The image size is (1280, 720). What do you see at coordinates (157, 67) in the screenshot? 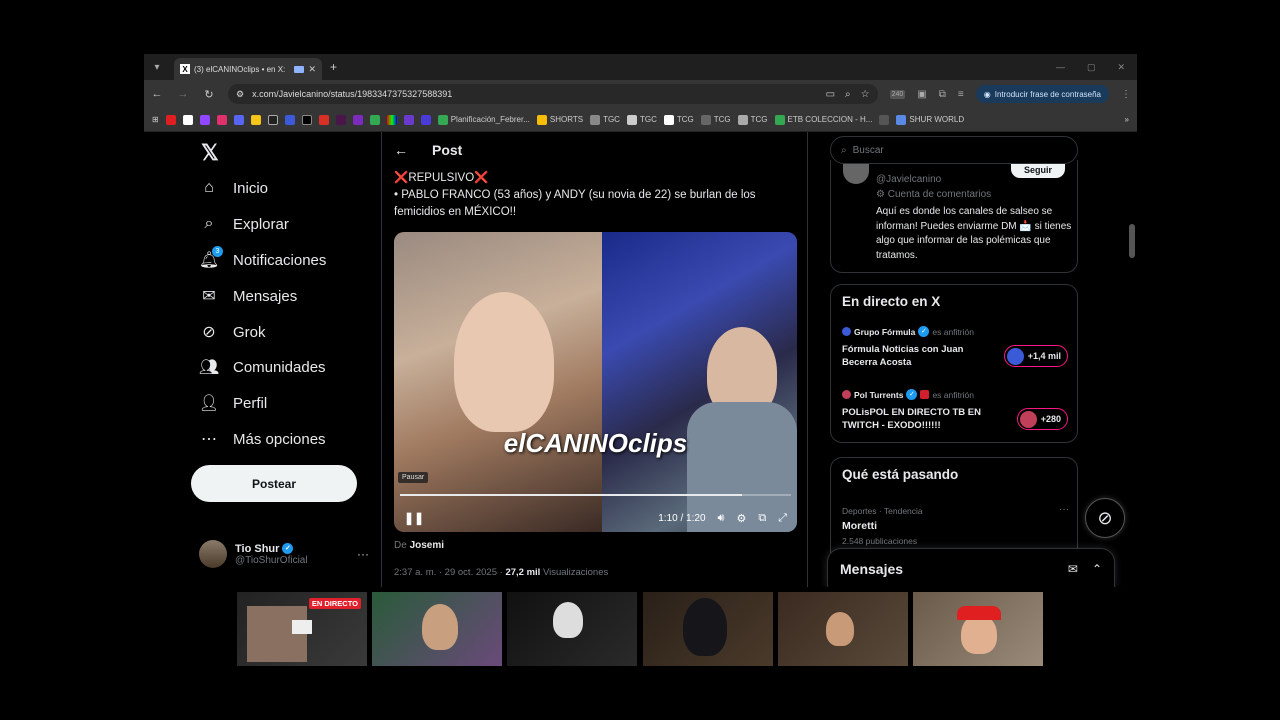
I see `tab-search-icon: ▾` at bounding box center [157, 67].